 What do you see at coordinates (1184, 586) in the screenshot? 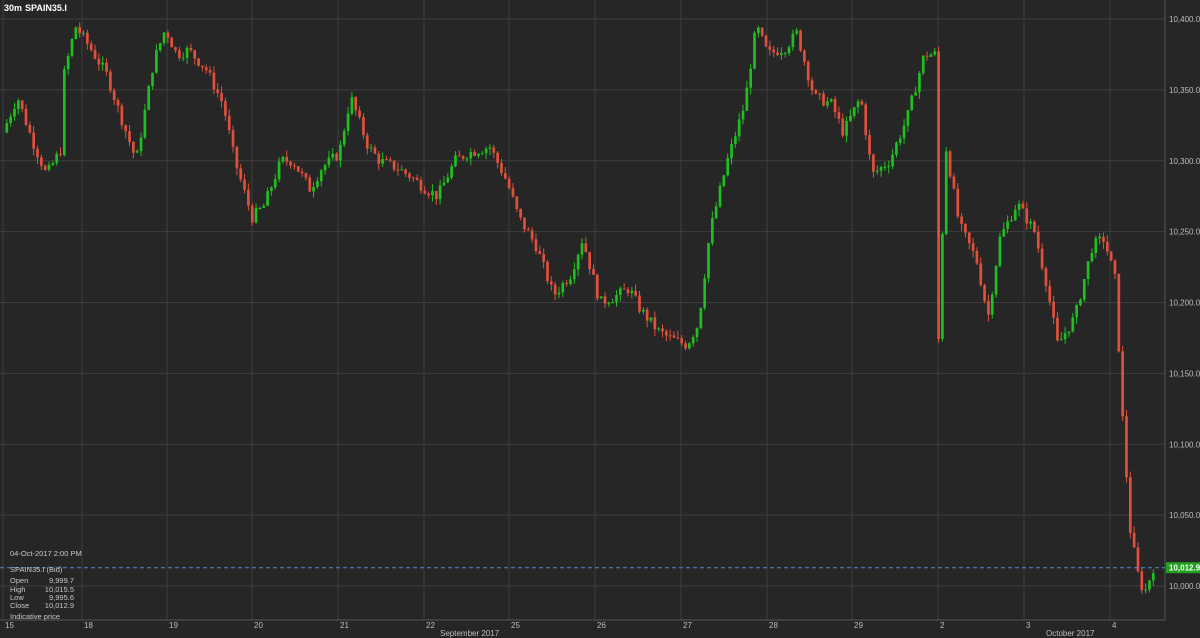
I see `y-tick-label: 10,000.0` at bounding box center [1184, 586].